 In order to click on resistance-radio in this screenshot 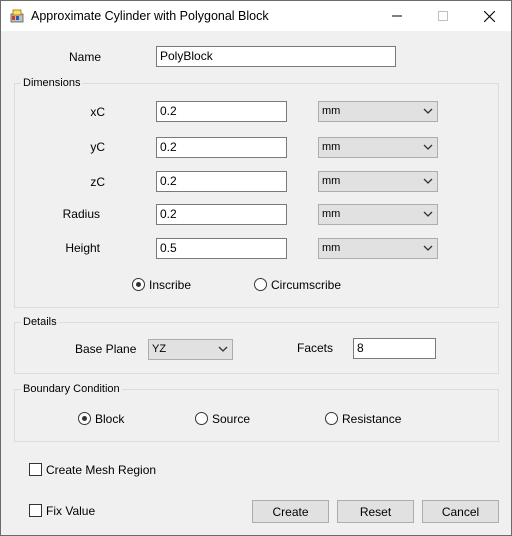, I will do `click(331, 418)`.